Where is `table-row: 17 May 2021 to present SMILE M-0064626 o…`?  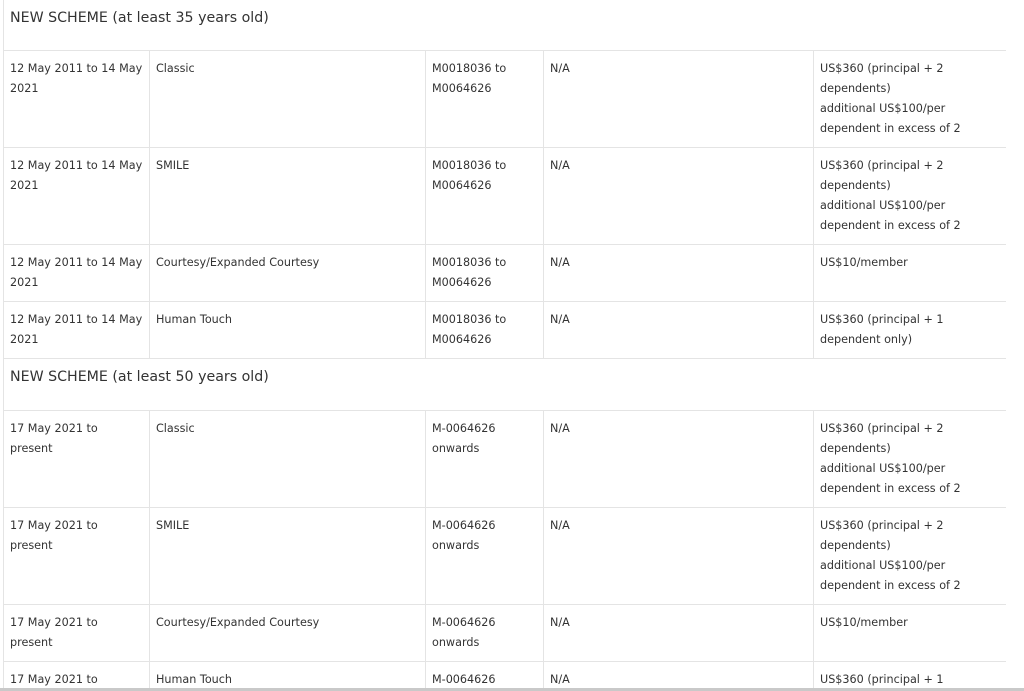 table-row: 17 May 2021 to present SMILE M-0064626 o… is located at coordinates (505, 556).